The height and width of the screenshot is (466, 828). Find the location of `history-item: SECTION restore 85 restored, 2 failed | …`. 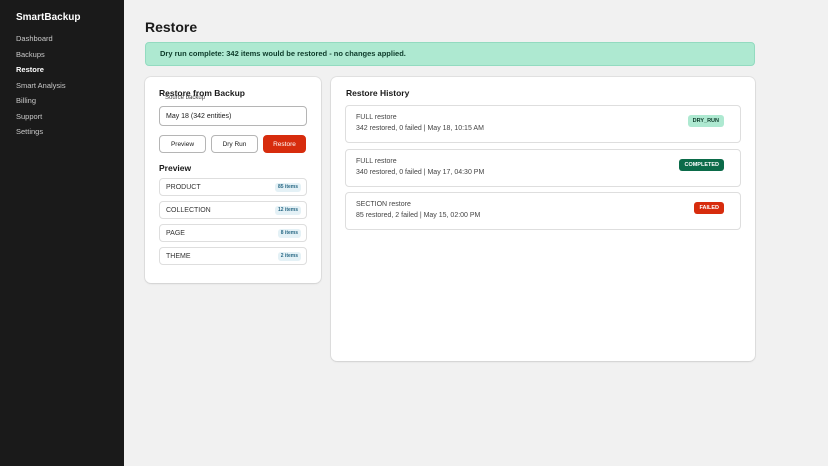

history-item: SECTION restore 85 restored, 2 failed | … is located at coordinates (543, 211).